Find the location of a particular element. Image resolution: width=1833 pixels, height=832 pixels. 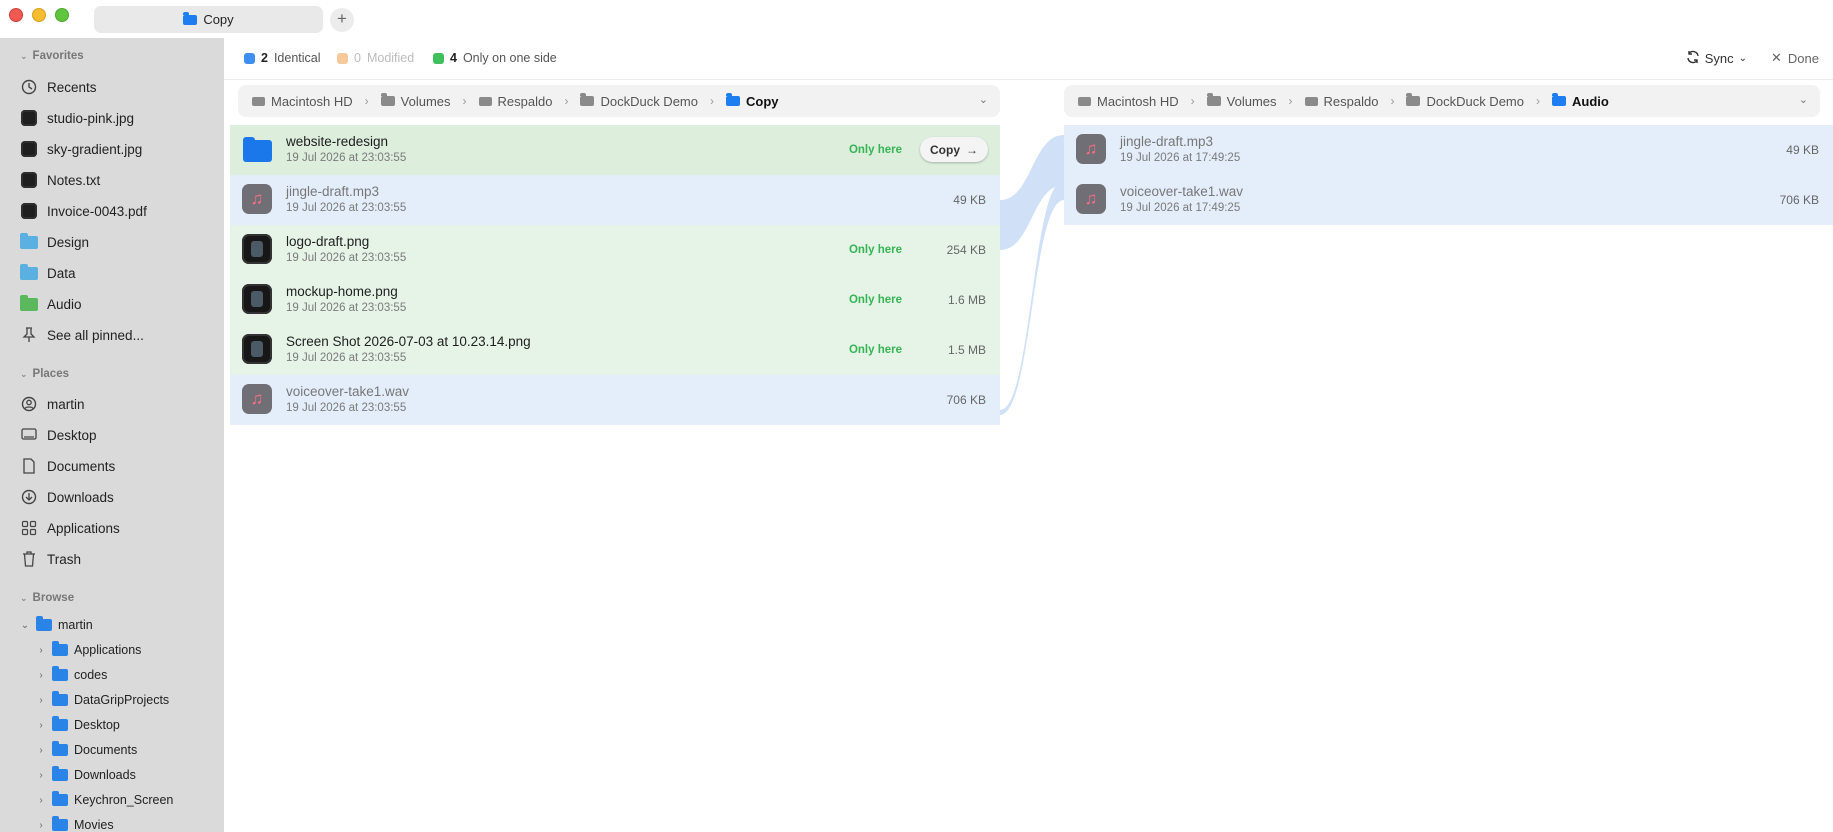

tree-item: › Applications is located at coordinates (88, 650).